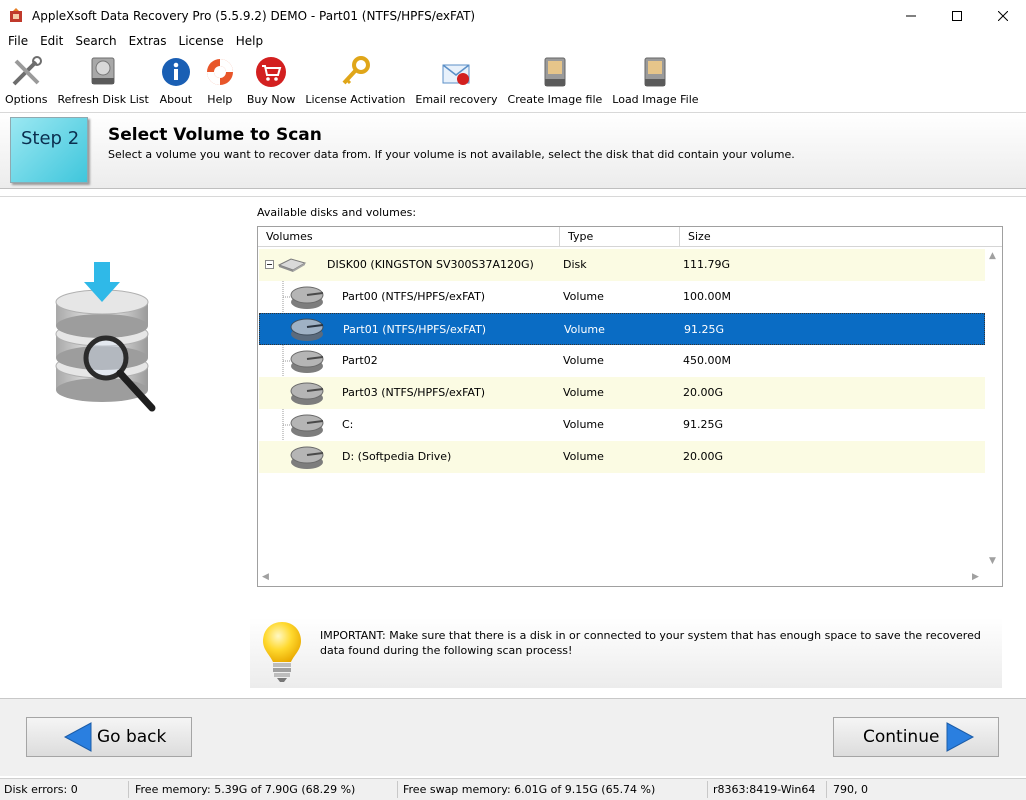  I want to click on info-icon, so click(175, 72).